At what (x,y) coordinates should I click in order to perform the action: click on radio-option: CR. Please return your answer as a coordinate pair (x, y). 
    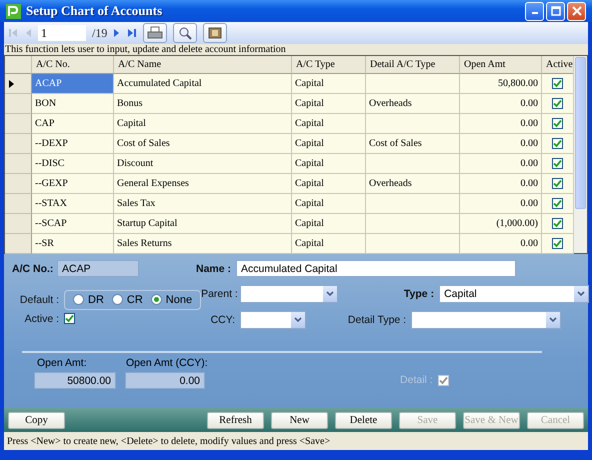
    Looking at the image, I should click on (127, 300).